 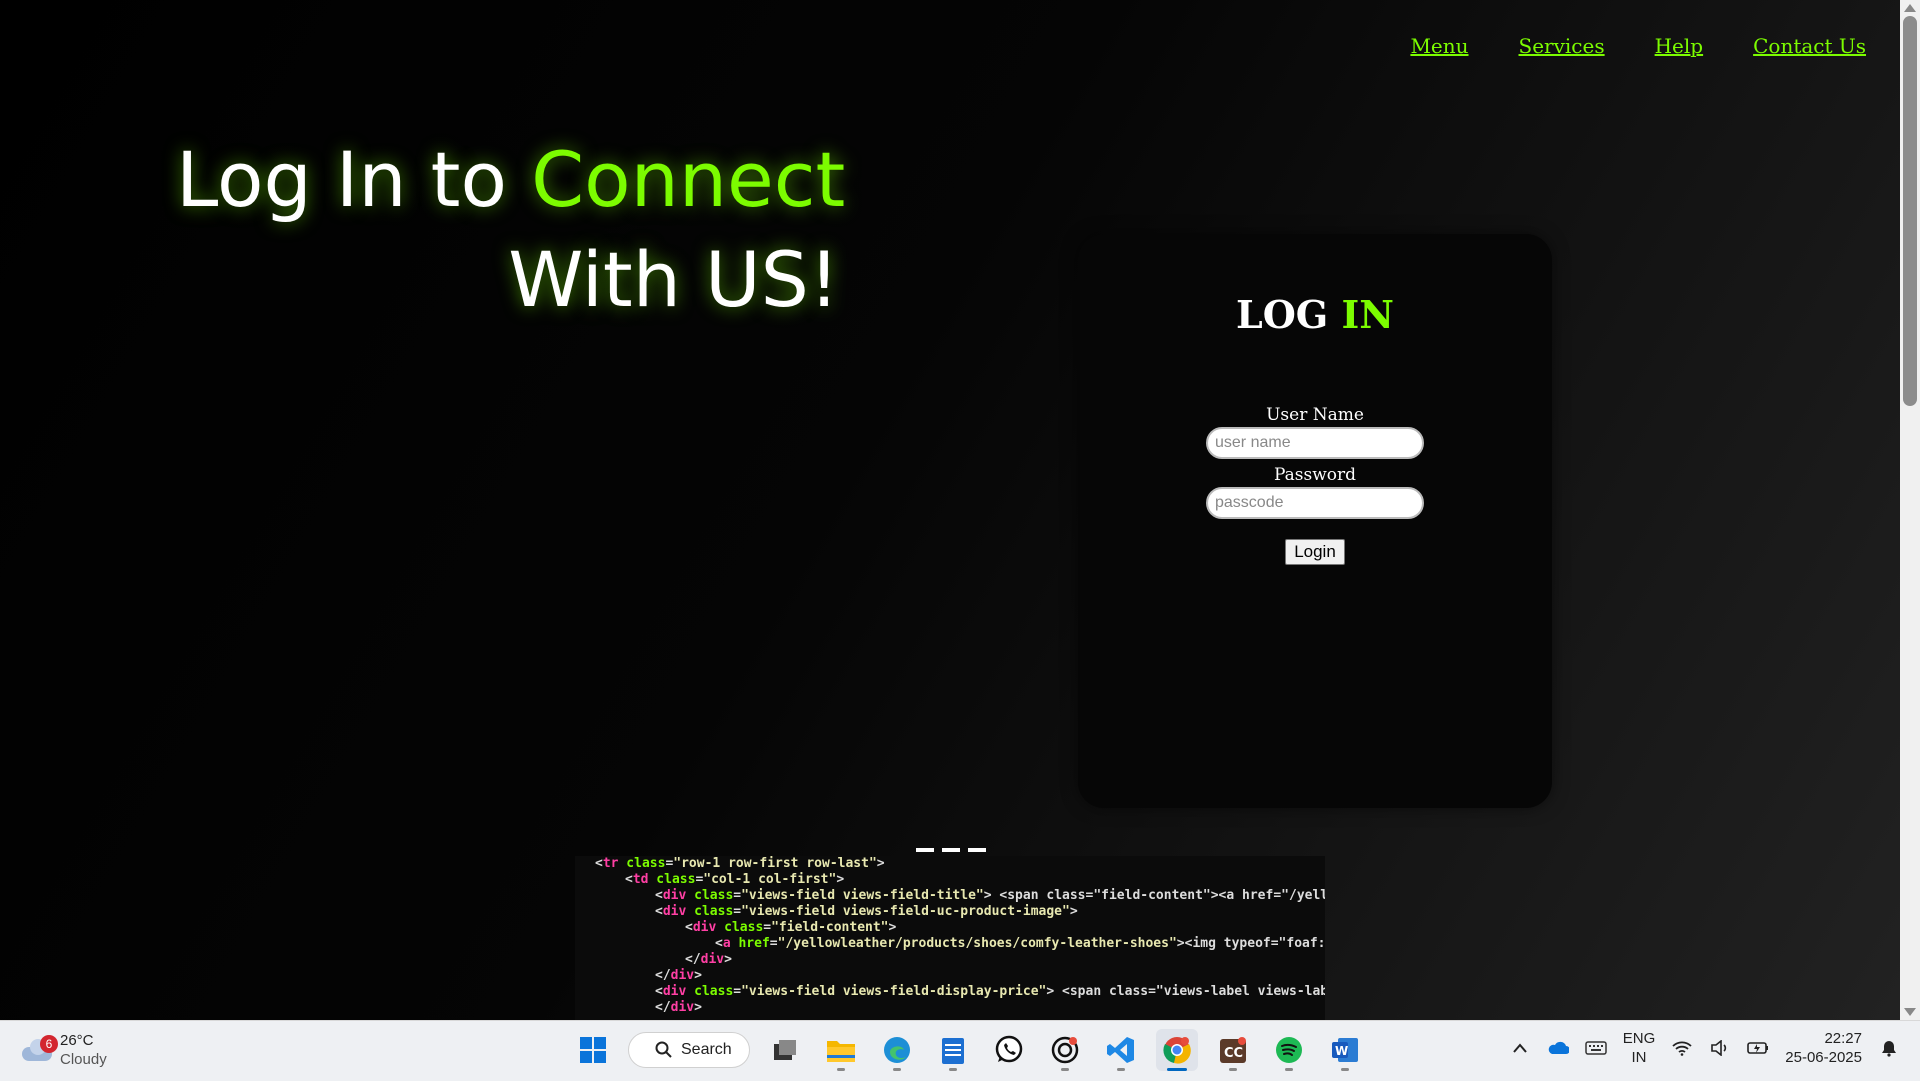 What do you see at coordinates (1809, 46) in the screenshot?
I see `nav-contact-link: Contact Us` at bounding box center [1809, 46].